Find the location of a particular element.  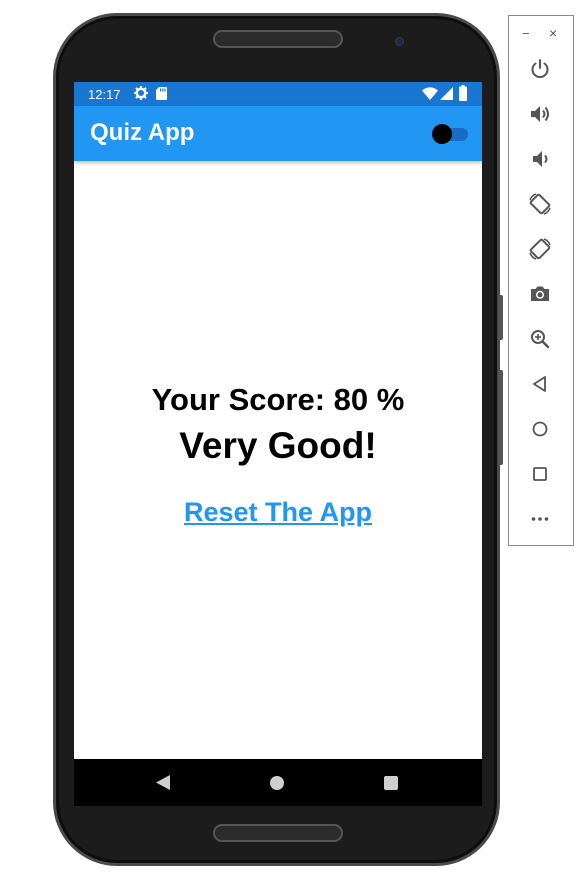

status-time: 12:17 is located at coordinates (104, 94).